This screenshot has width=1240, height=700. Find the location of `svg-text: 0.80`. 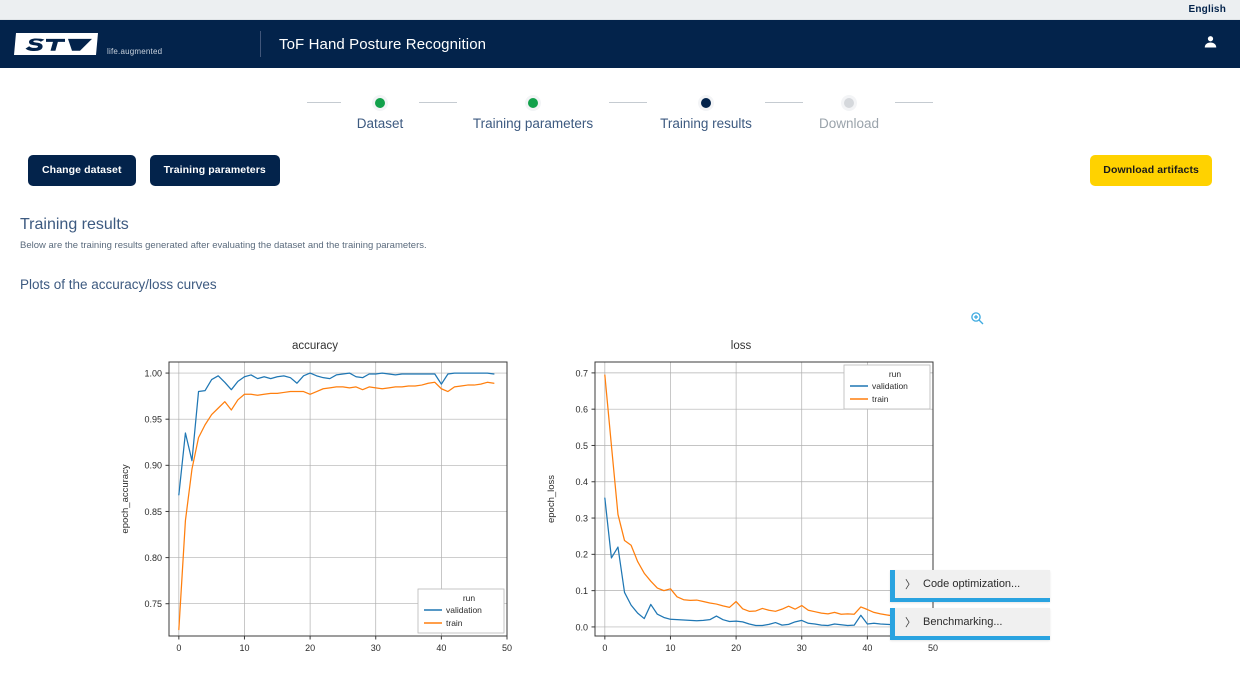

svg-text: 0.80 is located at coordinates (153, 557).